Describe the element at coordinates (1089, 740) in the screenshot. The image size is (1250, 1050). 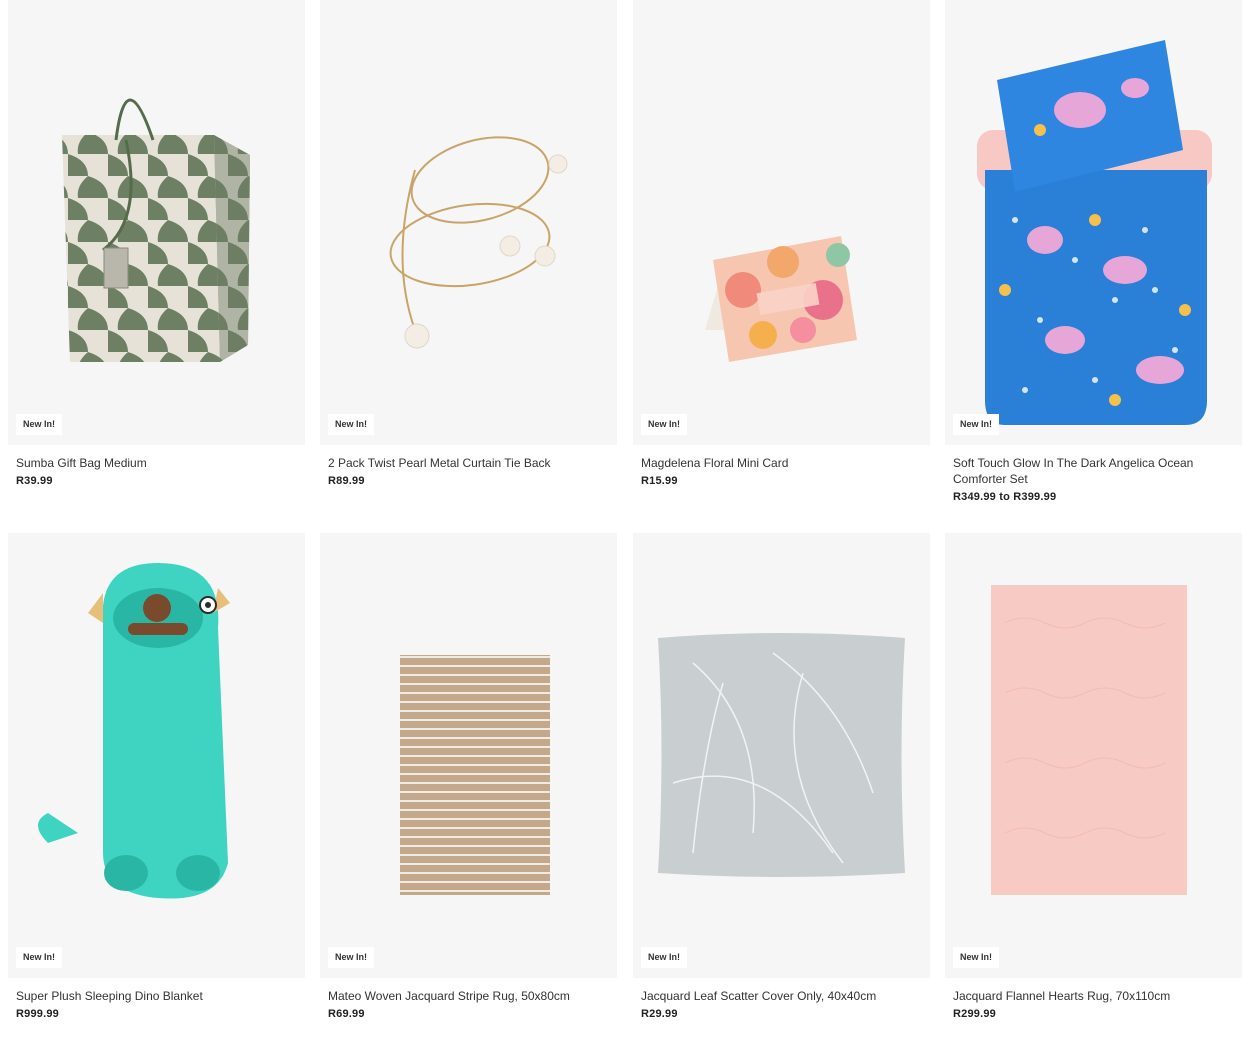
I see `pink-rug-image` at that location.